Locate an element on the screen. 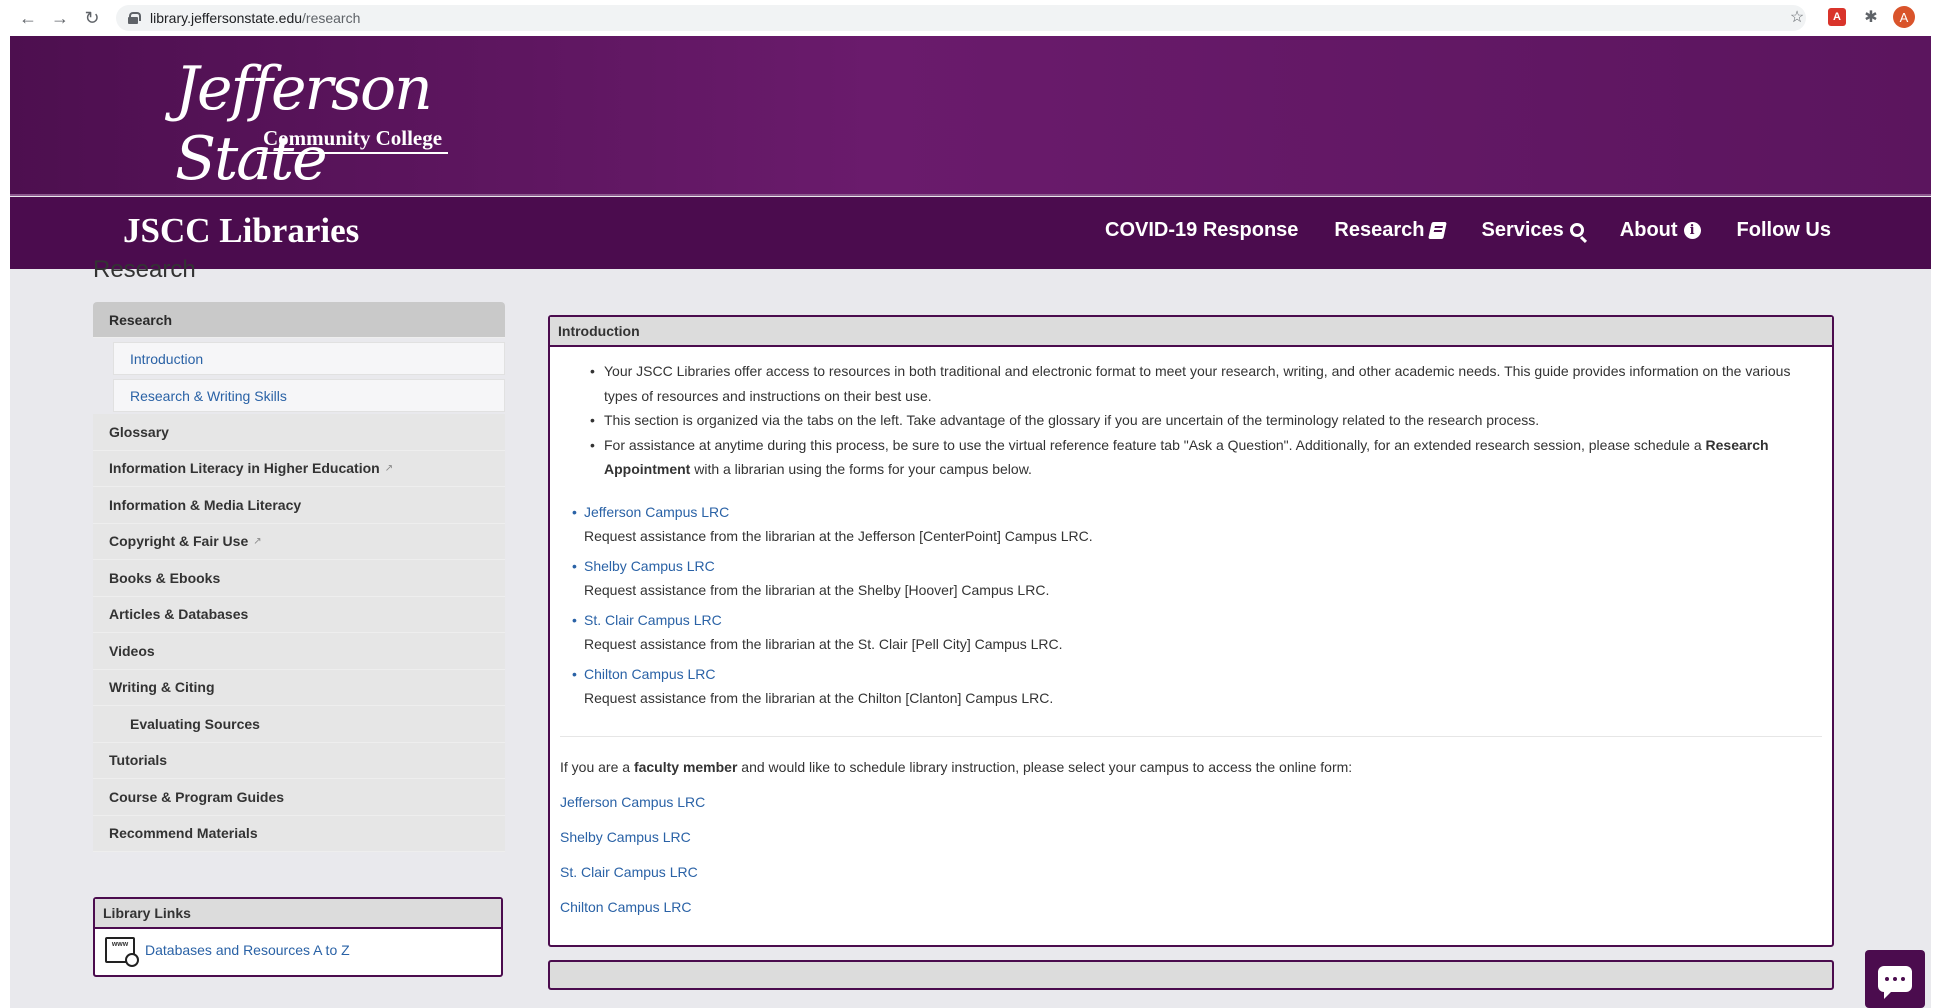 The width and height of the screenshot is (1939, 1008). faculty-link-shelby: Shelby Campus LRC is located at coordinates (625, 837).